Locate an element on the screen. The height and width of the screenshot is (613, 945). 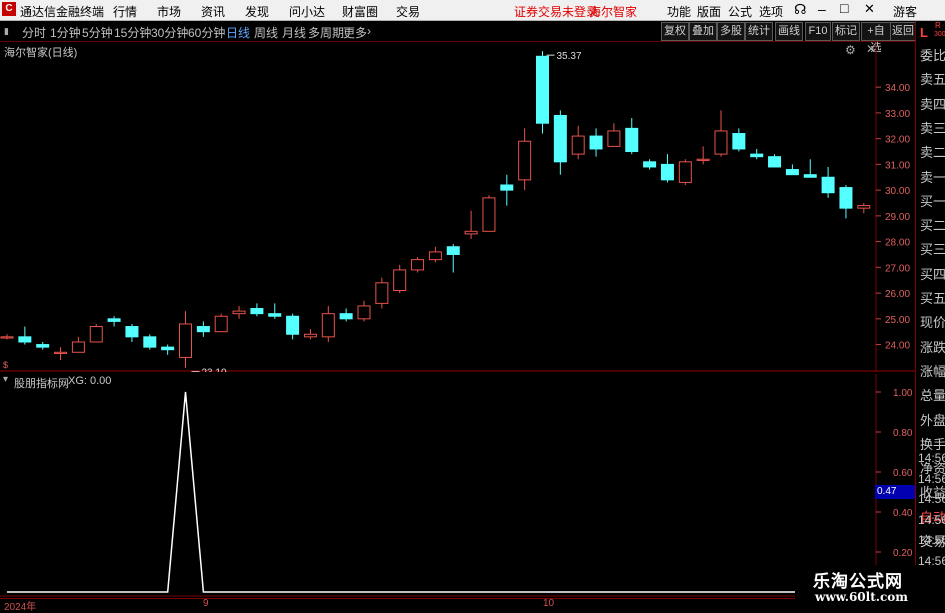
user-label: 游客 is located at coordinates (905, 11).